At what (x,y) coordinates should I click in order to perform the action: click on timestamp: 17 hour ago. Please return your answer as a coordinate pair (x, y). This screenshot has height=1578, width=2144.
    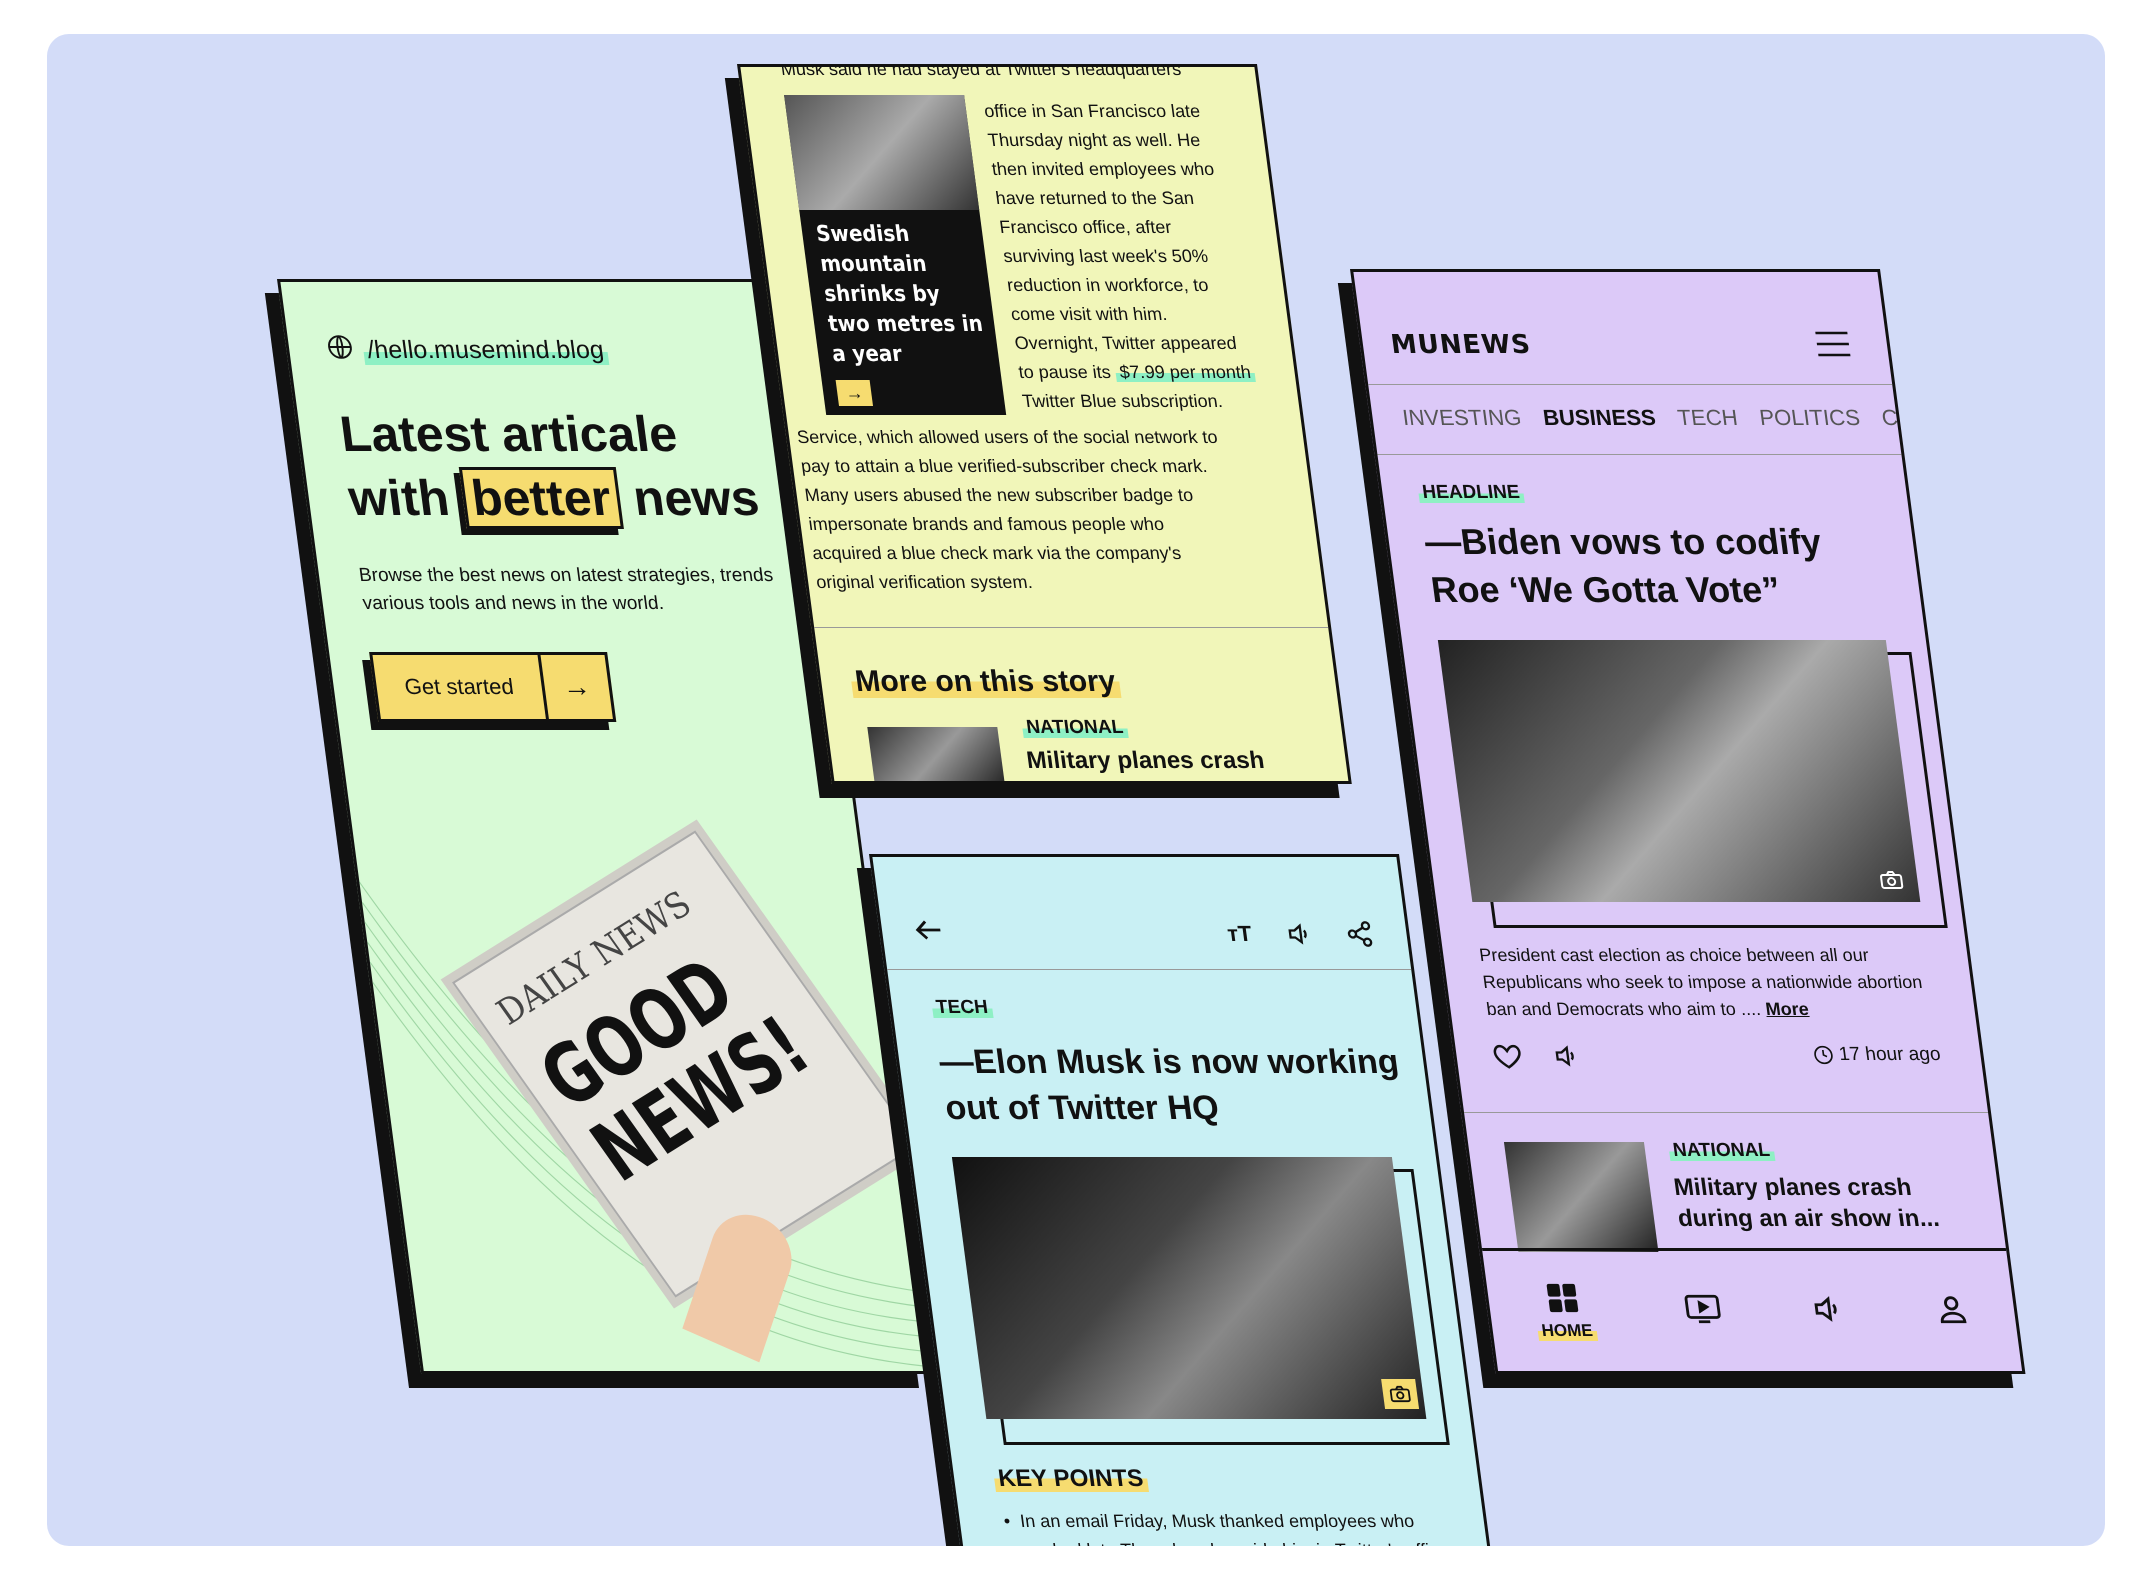
    Looking at the image, I should click on (1877, 1055).